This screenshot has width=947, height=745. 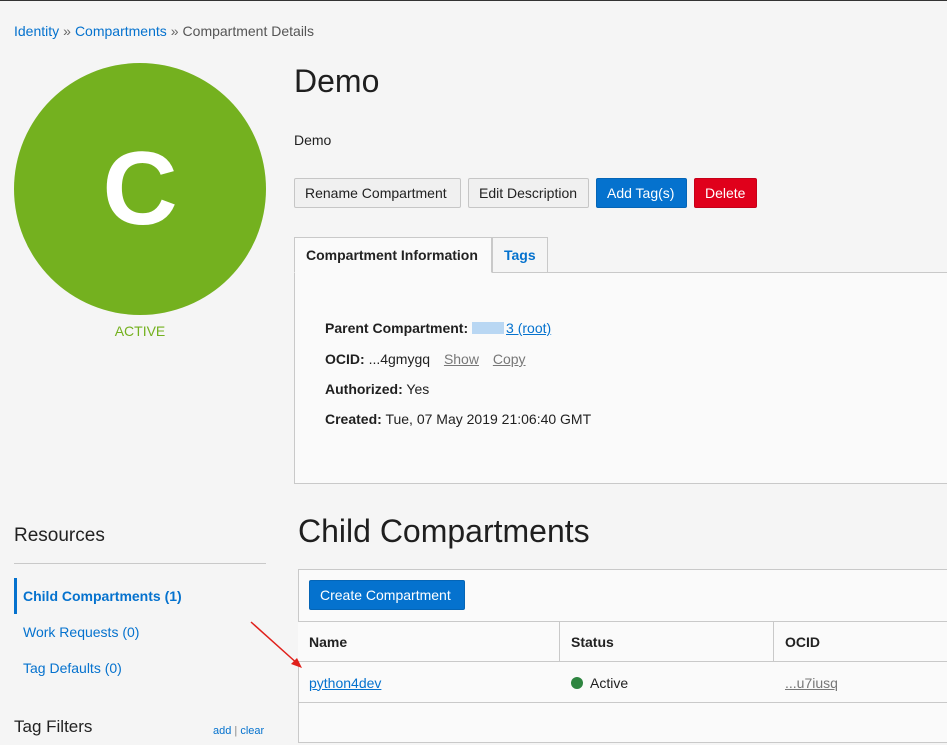 What do you see at coordinates (622, 702) in the screenshot?
I see `row-divider` at bounding box center [622, 702].